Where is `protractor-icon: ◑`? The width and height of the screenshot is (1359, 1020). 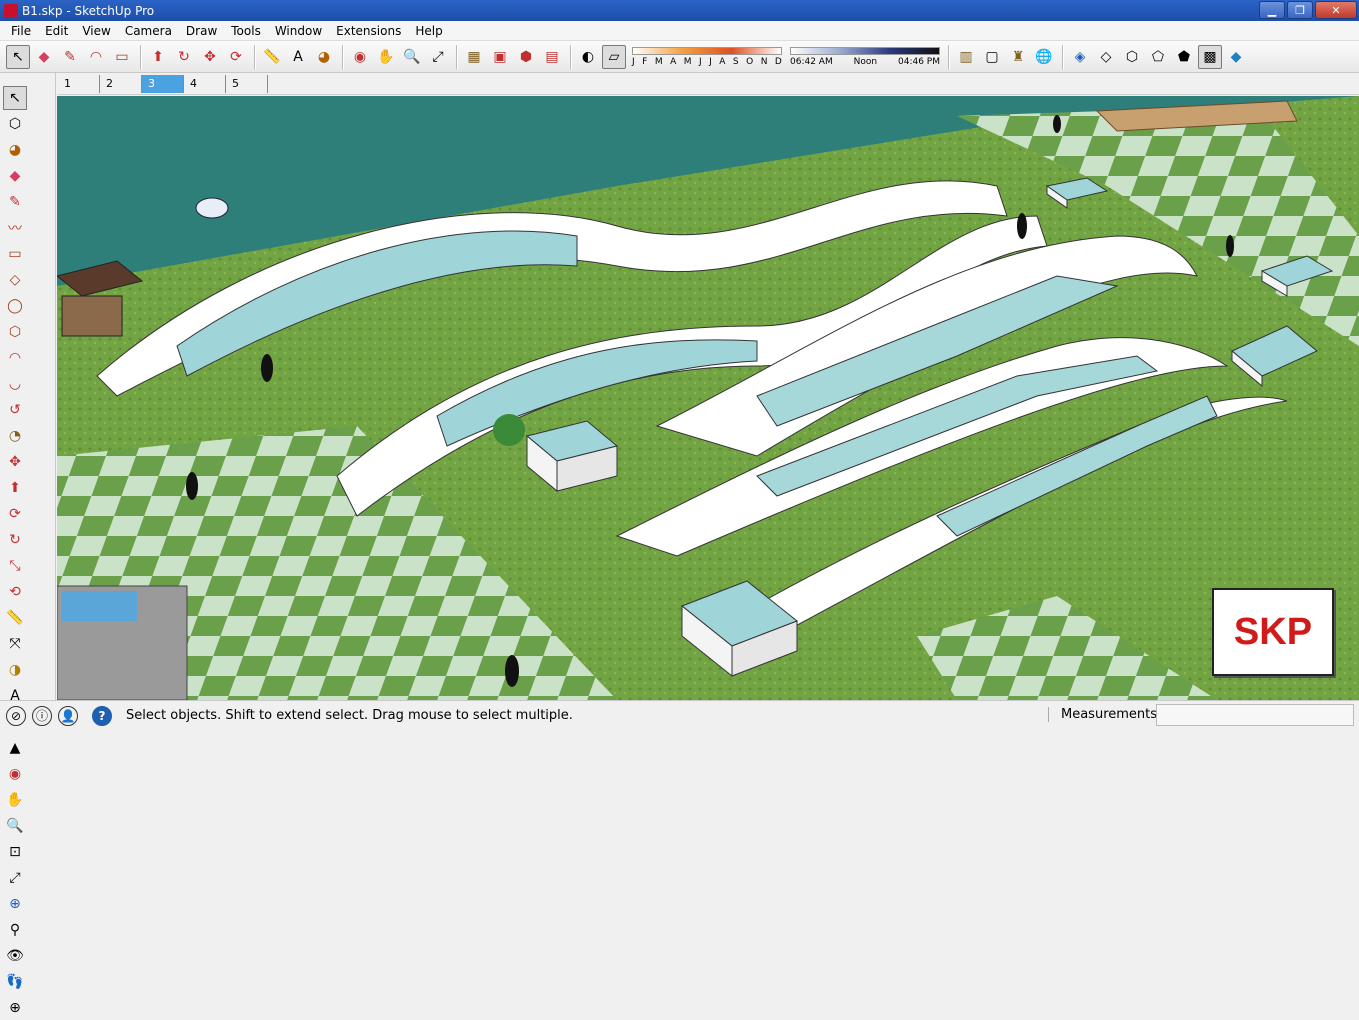
protractor-icon: ◑ is located at coordinates (15, 670).